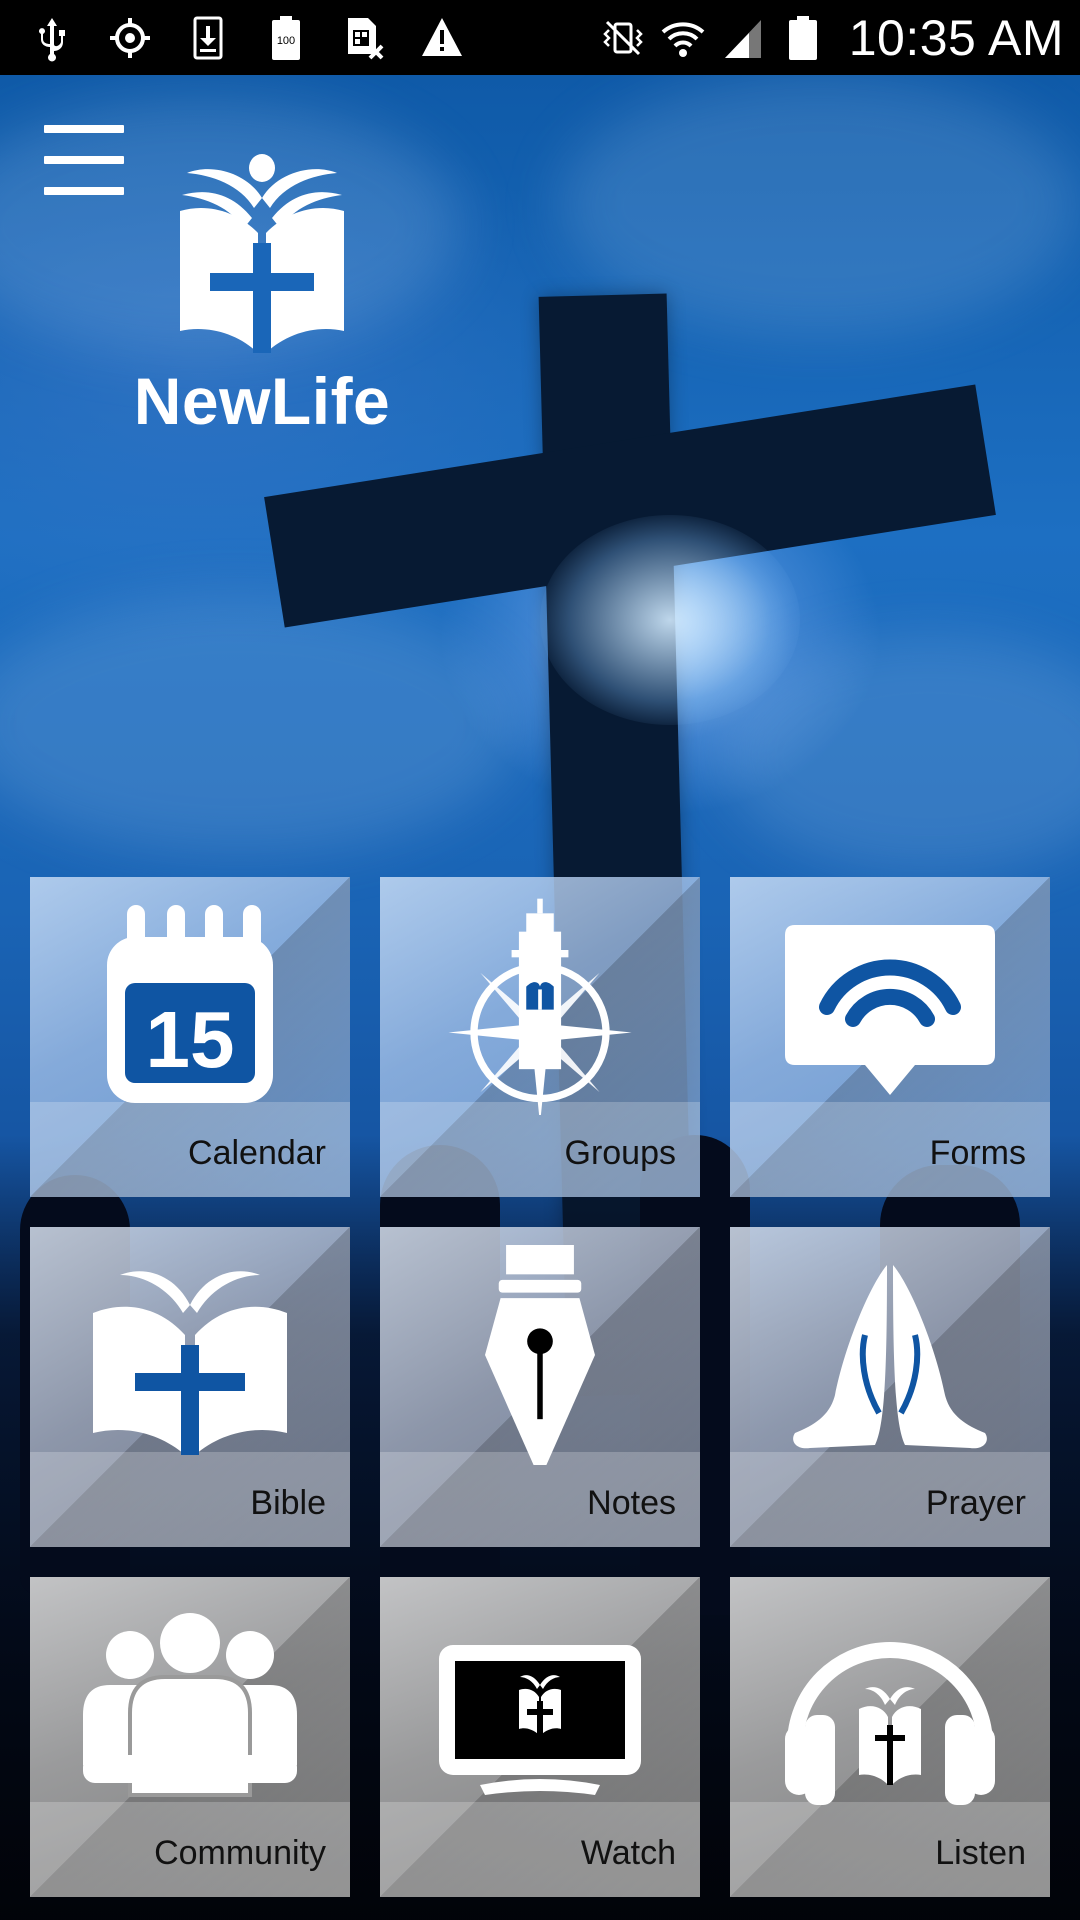 The image size is (1080, 1920). Describe the element at coordinates (442, 38) in the screenshot. I see `warning-icon` at that location.